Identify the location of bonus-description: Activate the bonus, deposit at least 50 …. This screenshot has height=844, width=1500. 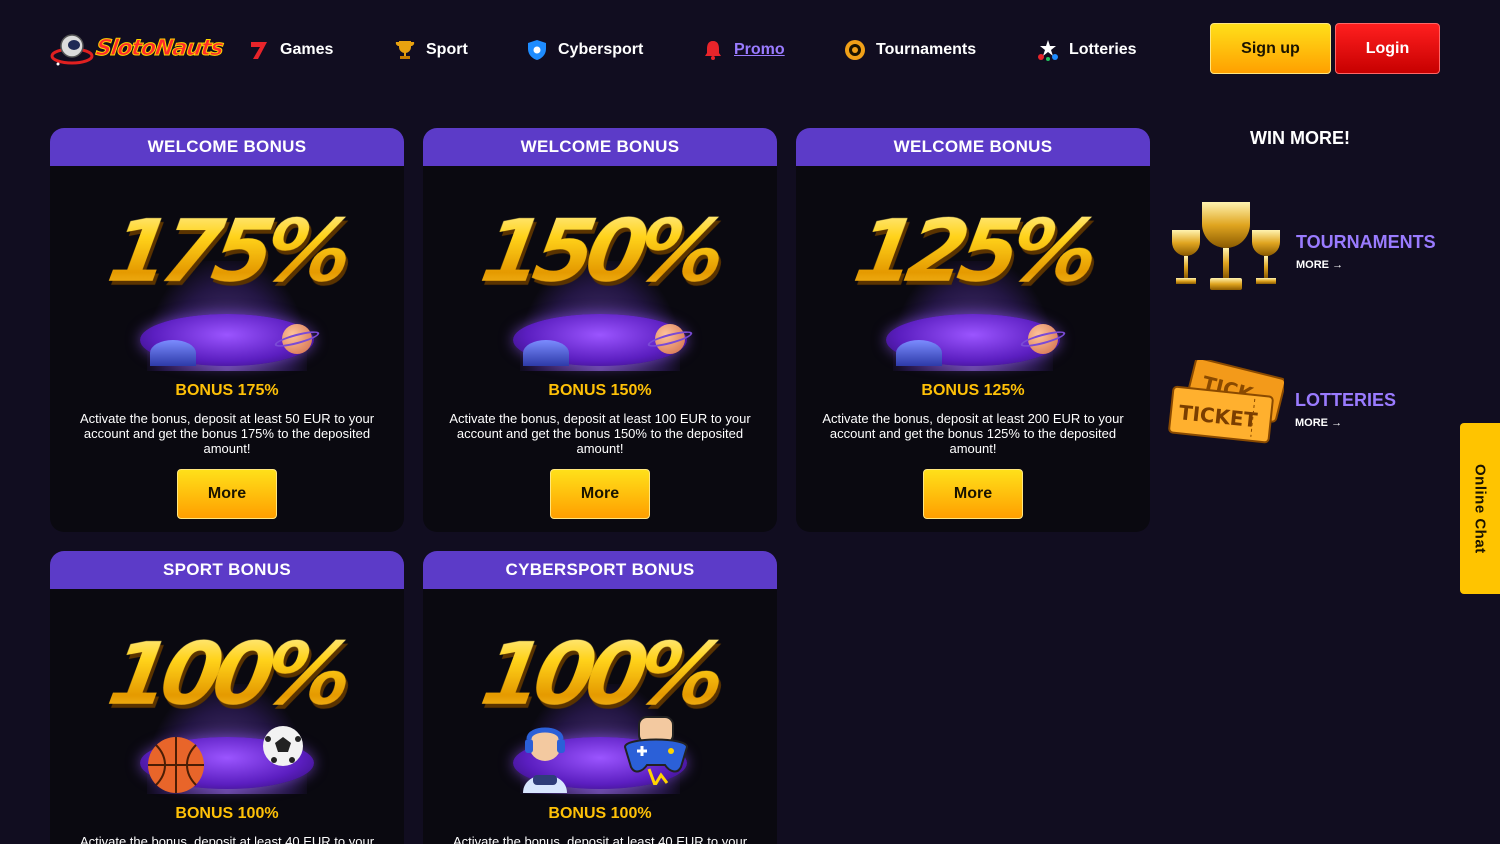
(227, 433).